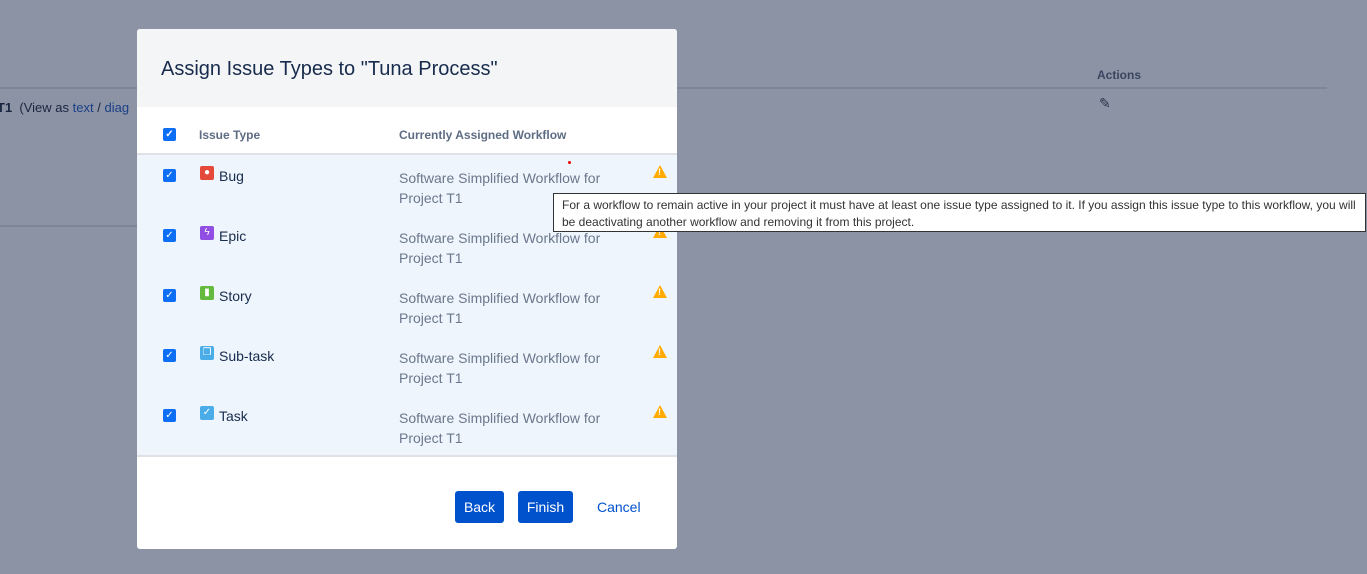 Image resolution: width=1367 pixels, height=574 pixels. I want to click on edit-pencil-icon: ✎, so click(1105, 103).